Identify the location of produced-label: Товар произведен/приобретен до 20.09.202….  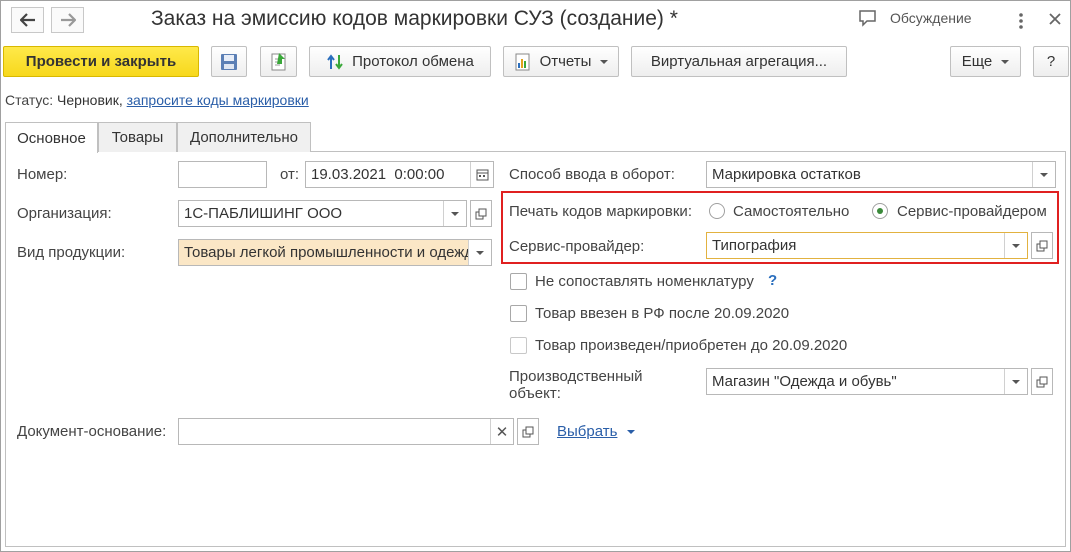
(691, 345).